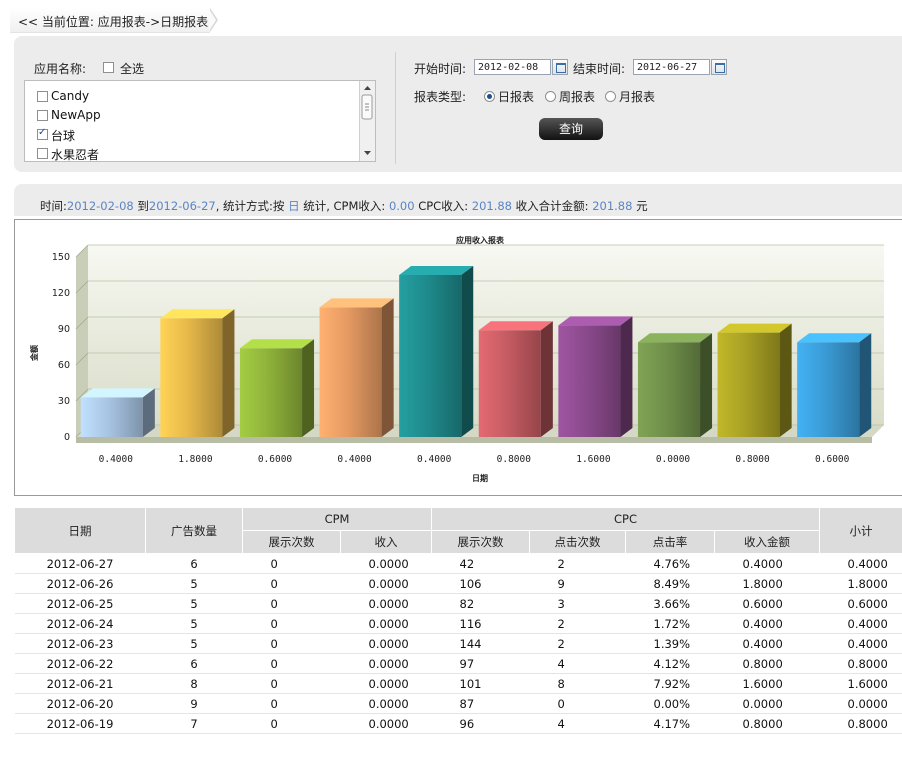  What do you see at coordinates (860, 663) in the screenshot?
I see `cell-subtotal: 0.8000` at bounding box center [860, 663].